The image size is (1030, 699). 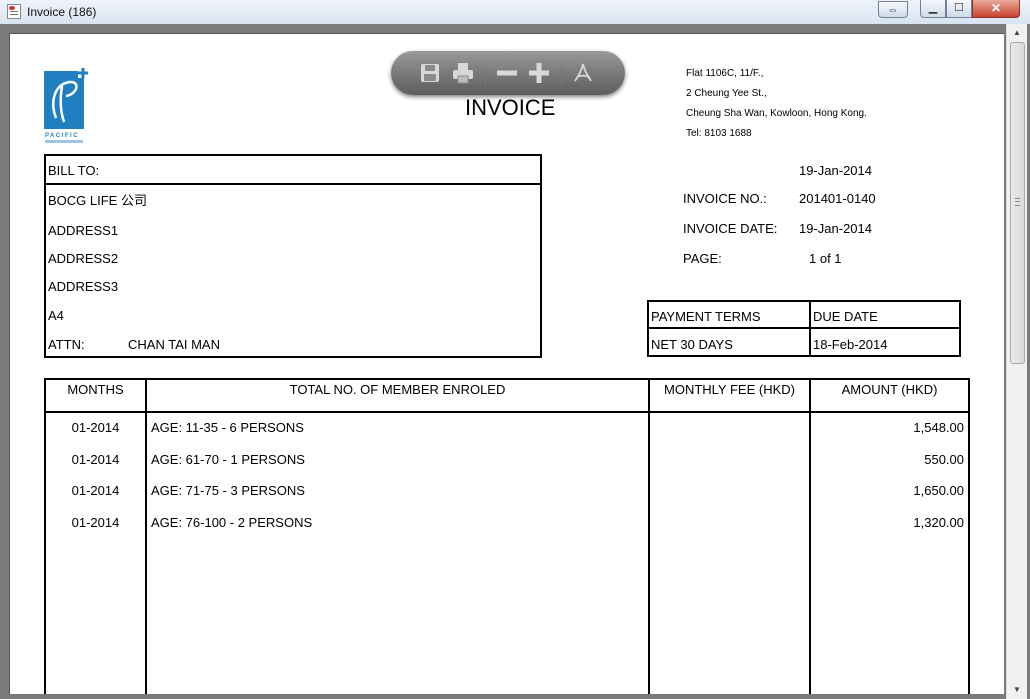 What do you see at coordinates (776, 113) in the screenshot?
I see `company-address-line: Cheung Sha Wan, Kowloon, Hong Kong.` at bounding box center [776, 113].